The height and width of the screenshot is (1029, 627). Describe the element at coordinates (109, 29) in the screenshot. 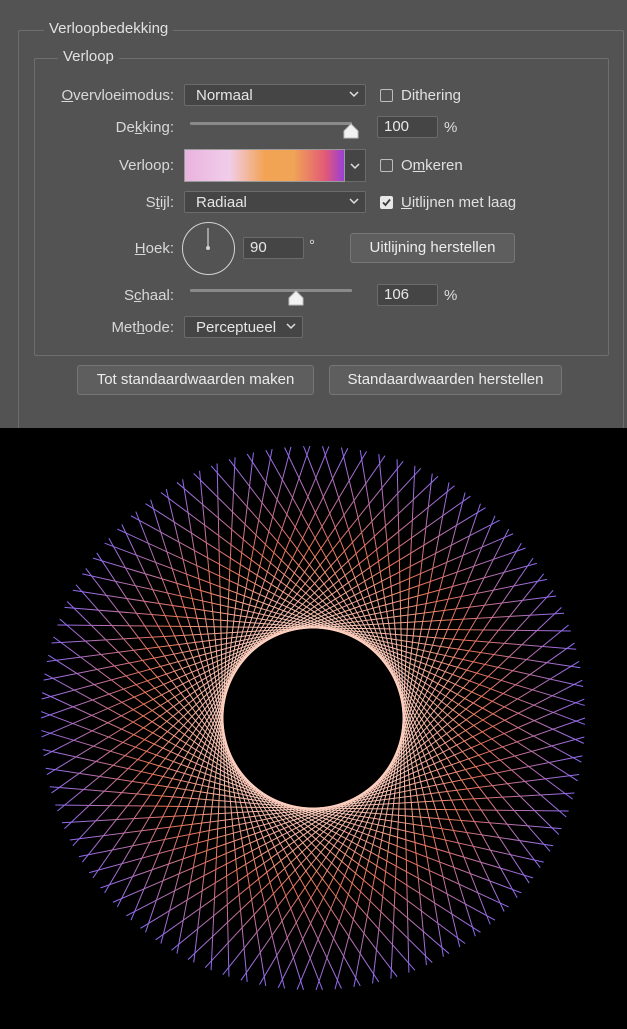

I see `outer-group-title: Verloopbedekking` at that location.